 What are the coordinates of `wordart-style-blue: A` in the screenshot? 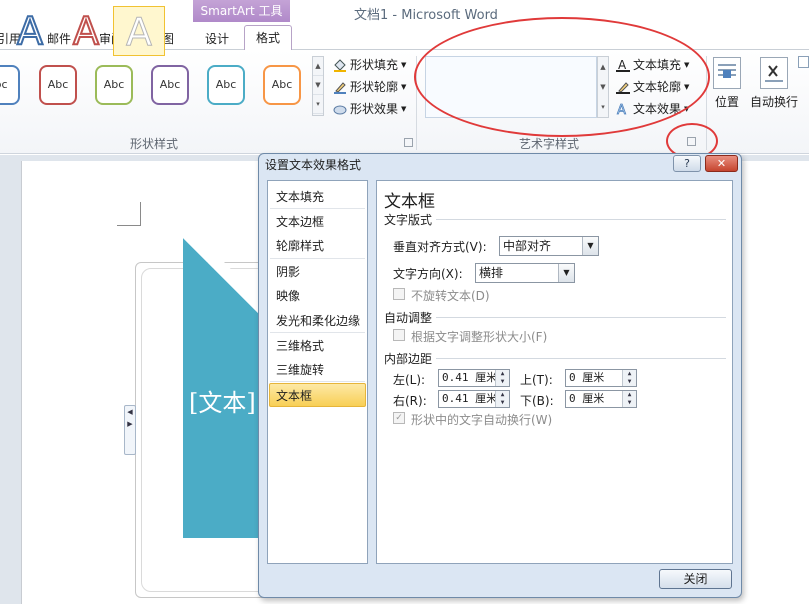 It's located at (30, 31).